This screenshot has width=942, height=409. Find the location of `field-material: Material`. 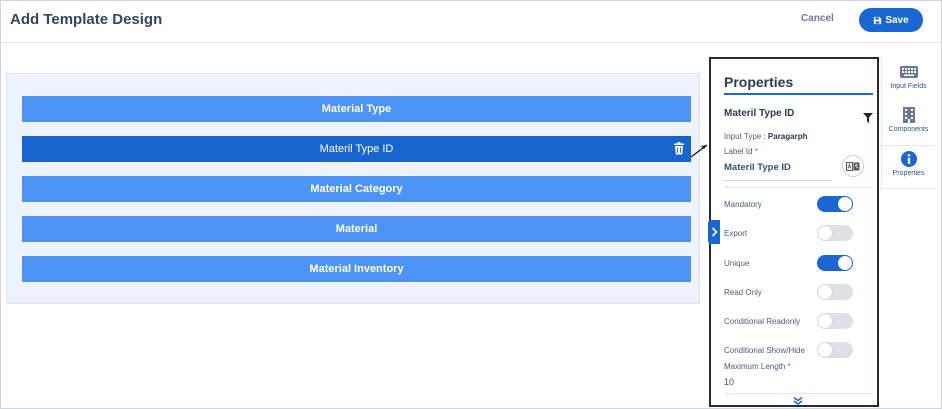

field-material: Material is located at coordinates (356, 229).